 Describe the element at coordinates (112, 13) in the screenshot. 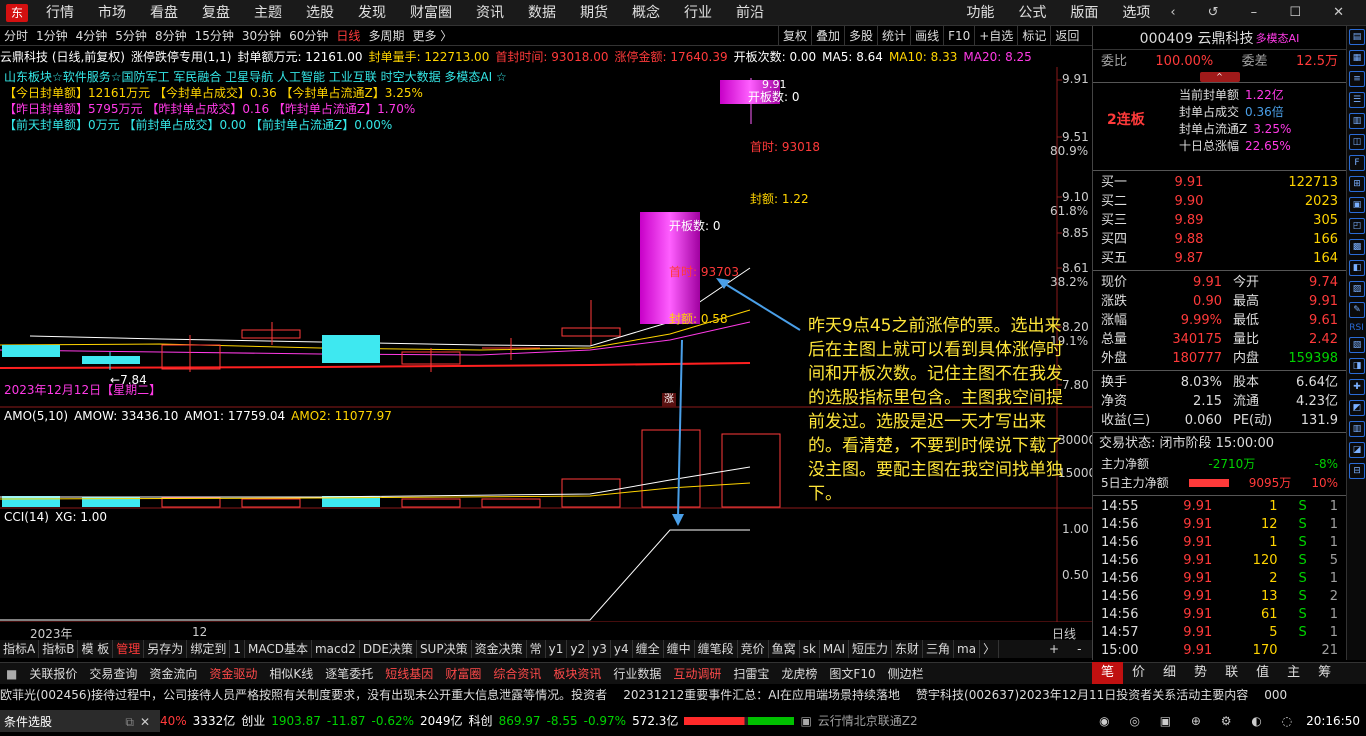

I see `menu-item: 市场` at that location.